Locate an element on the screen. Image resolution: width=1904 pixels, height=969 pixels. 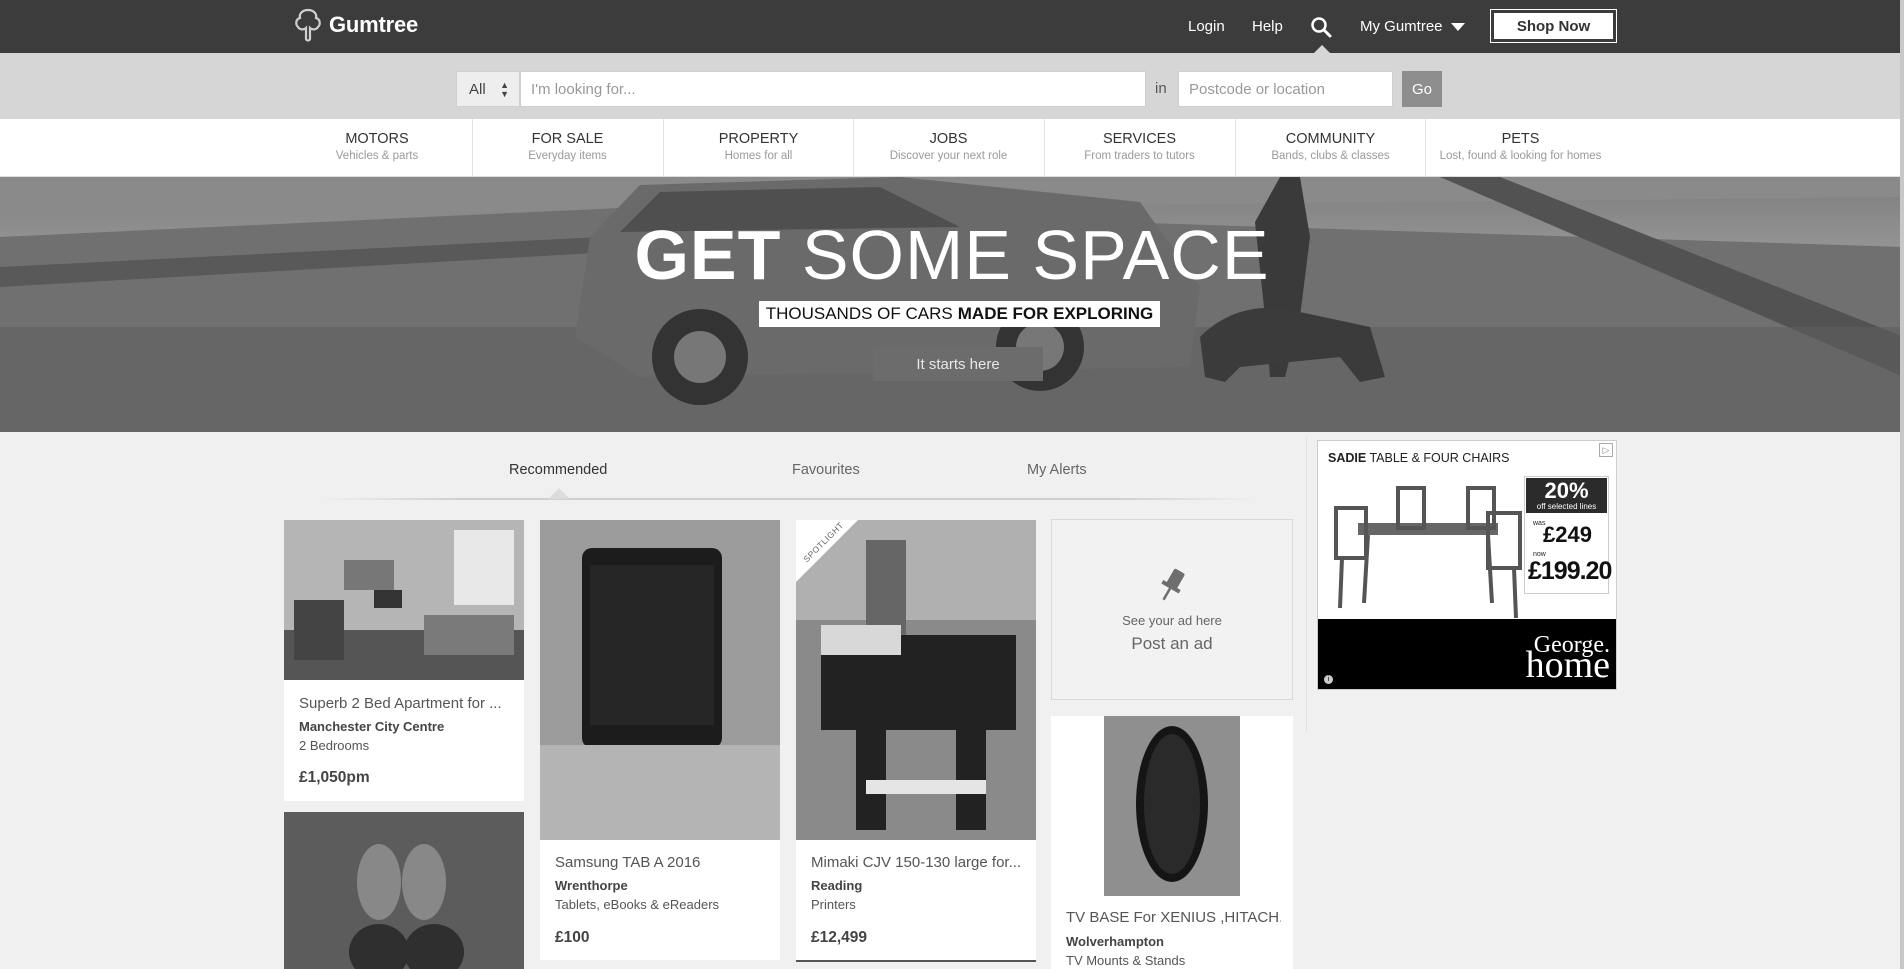
hero-subtitle-plain: THOUSANDS OF CARS is located at coordinates (859, 313).